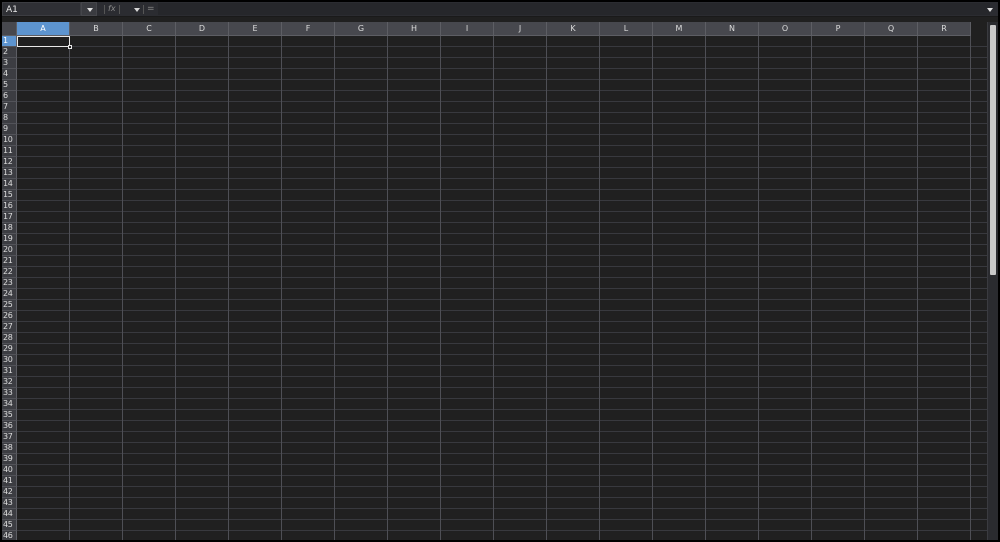 Image resolution: width=1000 pixels, height=542 pixels. I want to click on column-header-j: J, so click(520, 29).